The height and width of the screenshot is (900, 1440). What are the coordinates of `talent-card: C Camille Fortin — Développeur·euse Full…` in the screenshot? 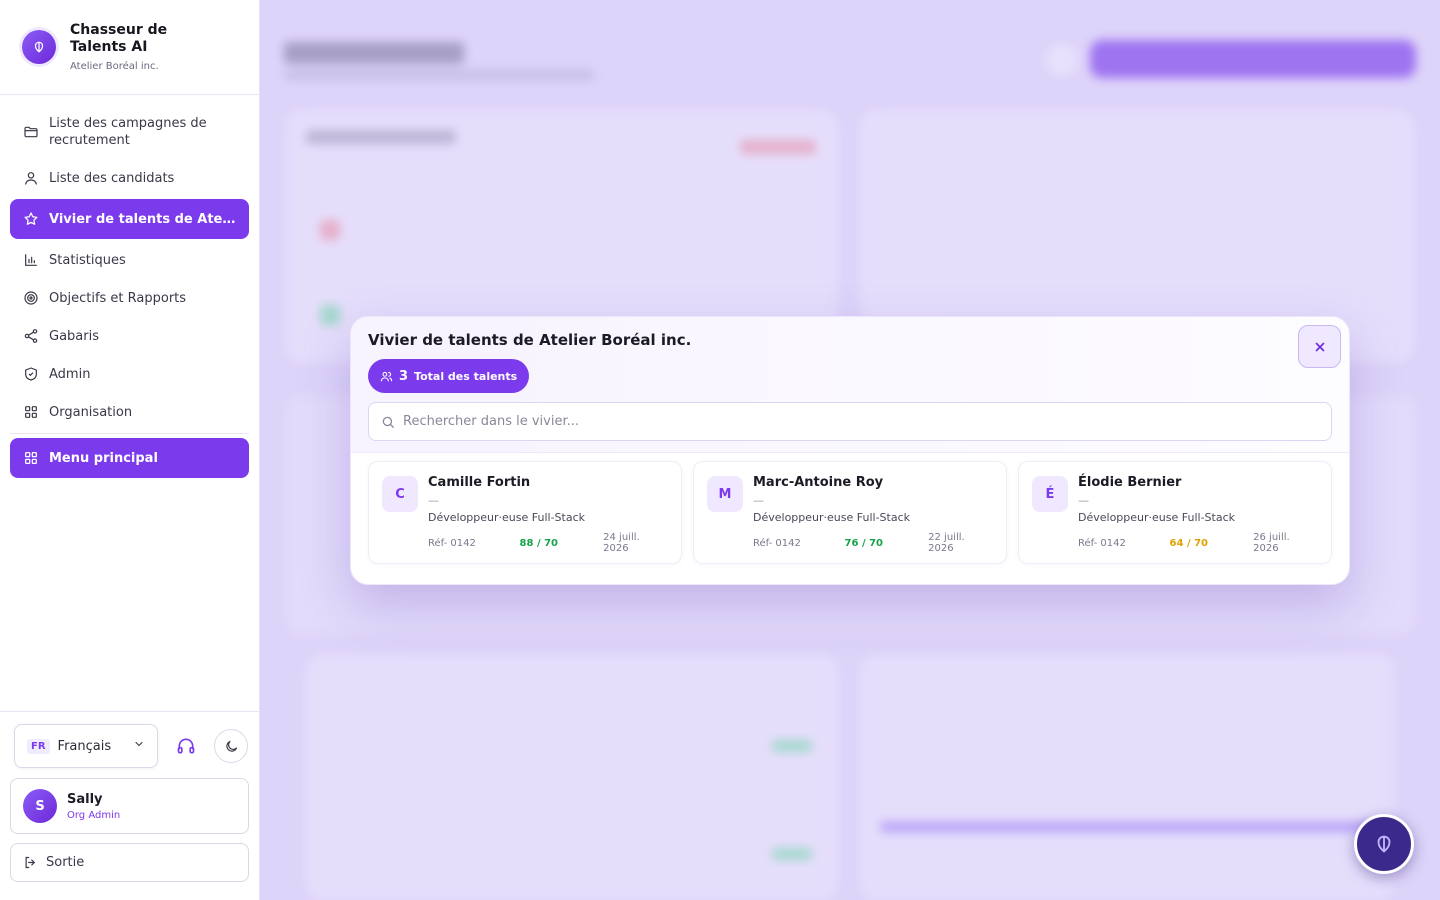 It's located at (525, 512).